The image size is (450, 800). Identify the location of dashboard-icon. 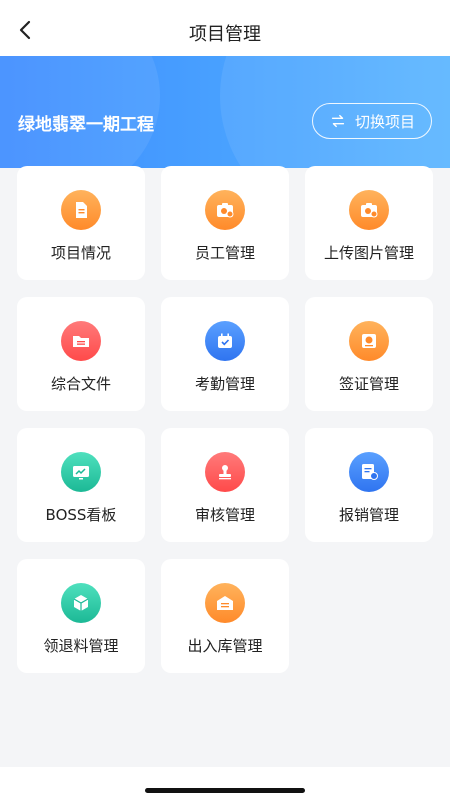
(81, 472).